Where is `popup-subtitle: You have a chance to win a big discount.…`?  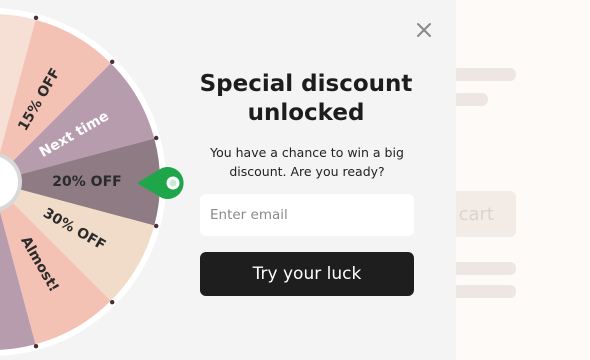 popup-subtitle: You have a chance to win a big discount.… is located at coordinates (307, 162).